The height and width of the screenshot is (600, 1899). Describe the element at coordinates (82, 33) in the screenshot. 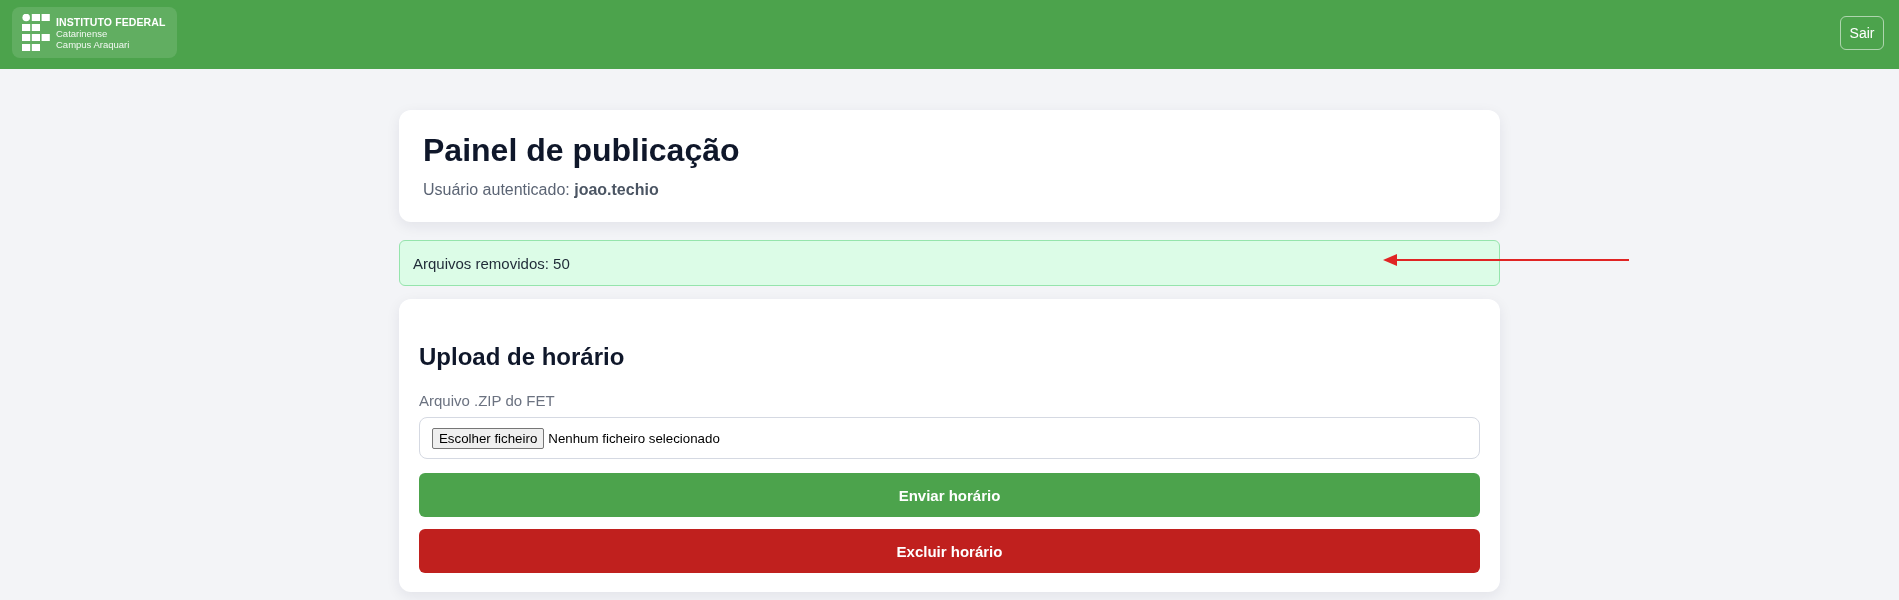

I see `logo-subtitle: Catarinense` at that location.